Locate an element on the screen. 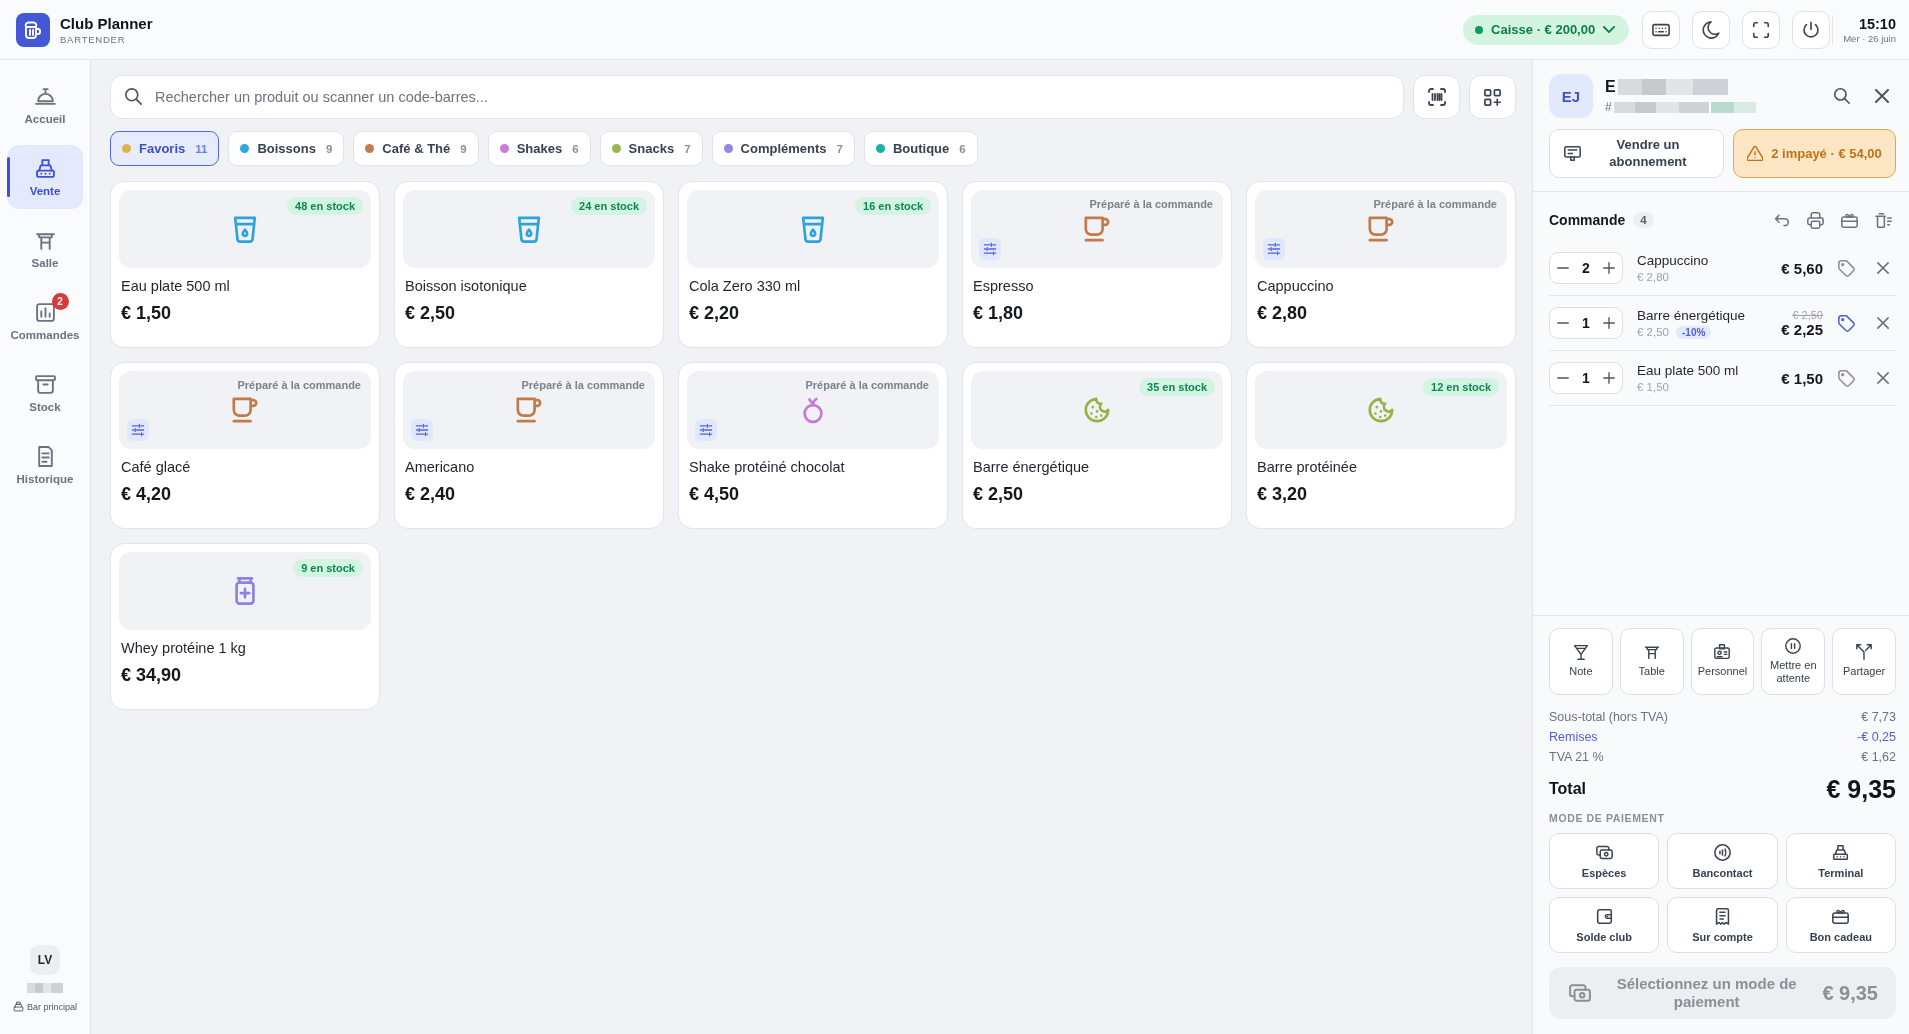 The image size is (1909, 1034). payment-method-button: Solde club is located at coordinates (1604, 925).